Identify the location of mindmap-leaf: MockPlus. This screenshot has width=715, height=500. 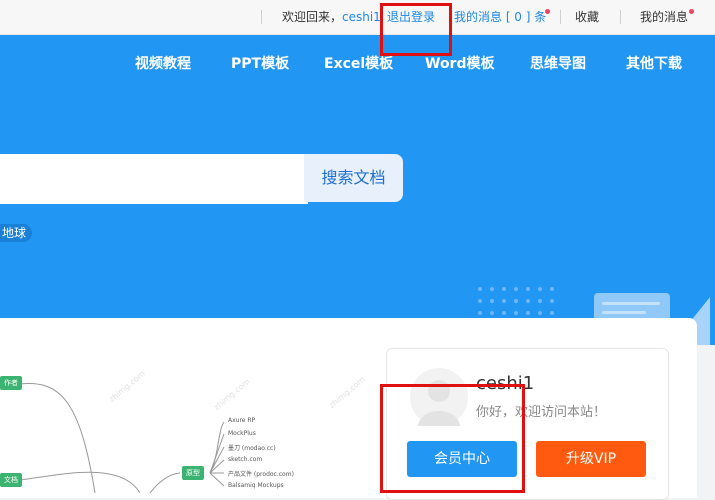
(242, 433).